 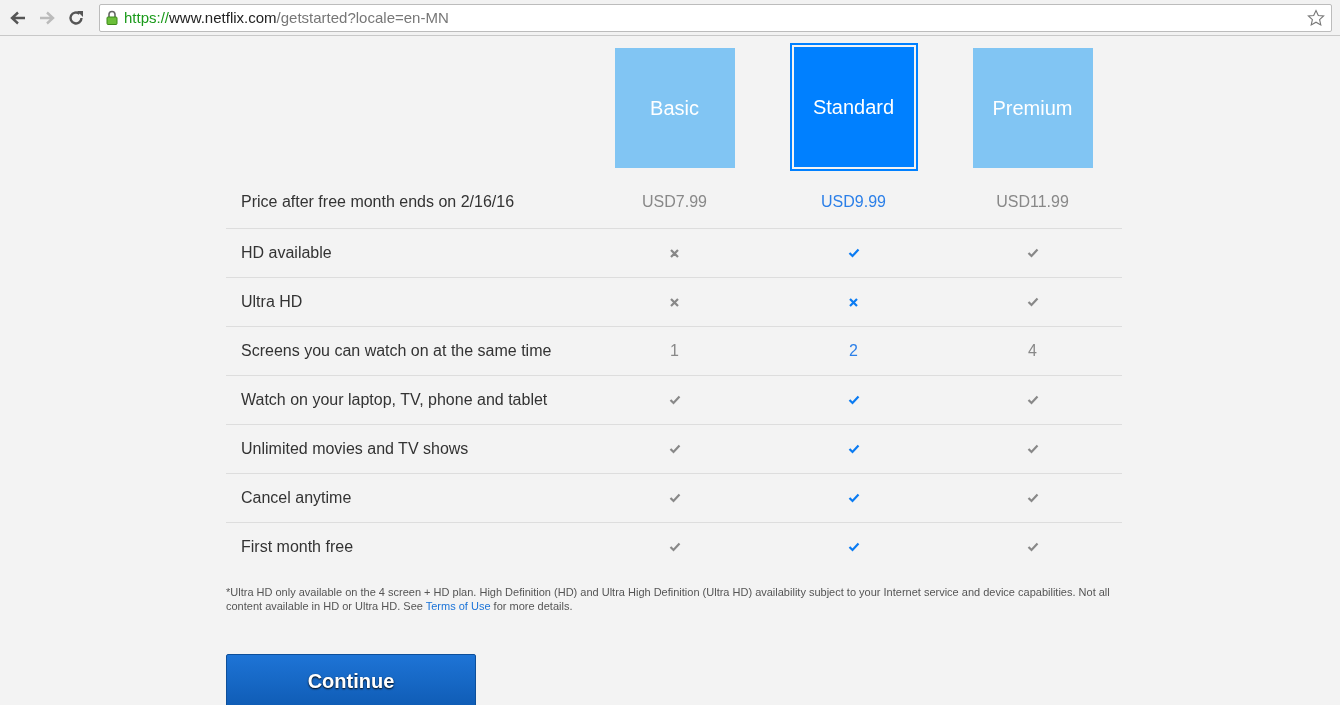 What do you see at coordinates (674, 202) in the screenshot?
I see `price-text: USD7.99` at bounding box center [674, 202].